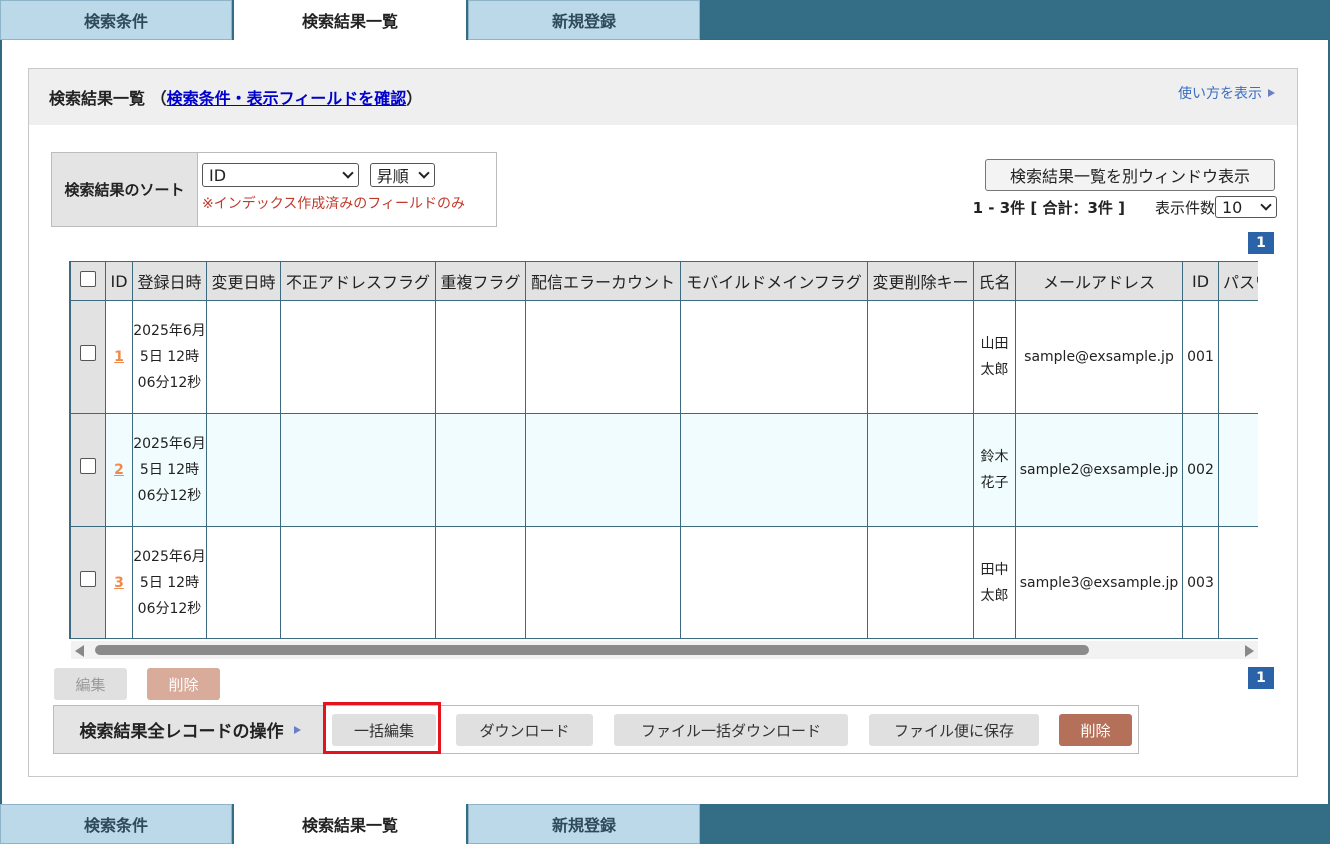 The height and width of the screenshot is (844, 1330). Describe the element at coordinates (994, 470) in the screenshot. I see `name-cell: 鈴木花子` at that location.